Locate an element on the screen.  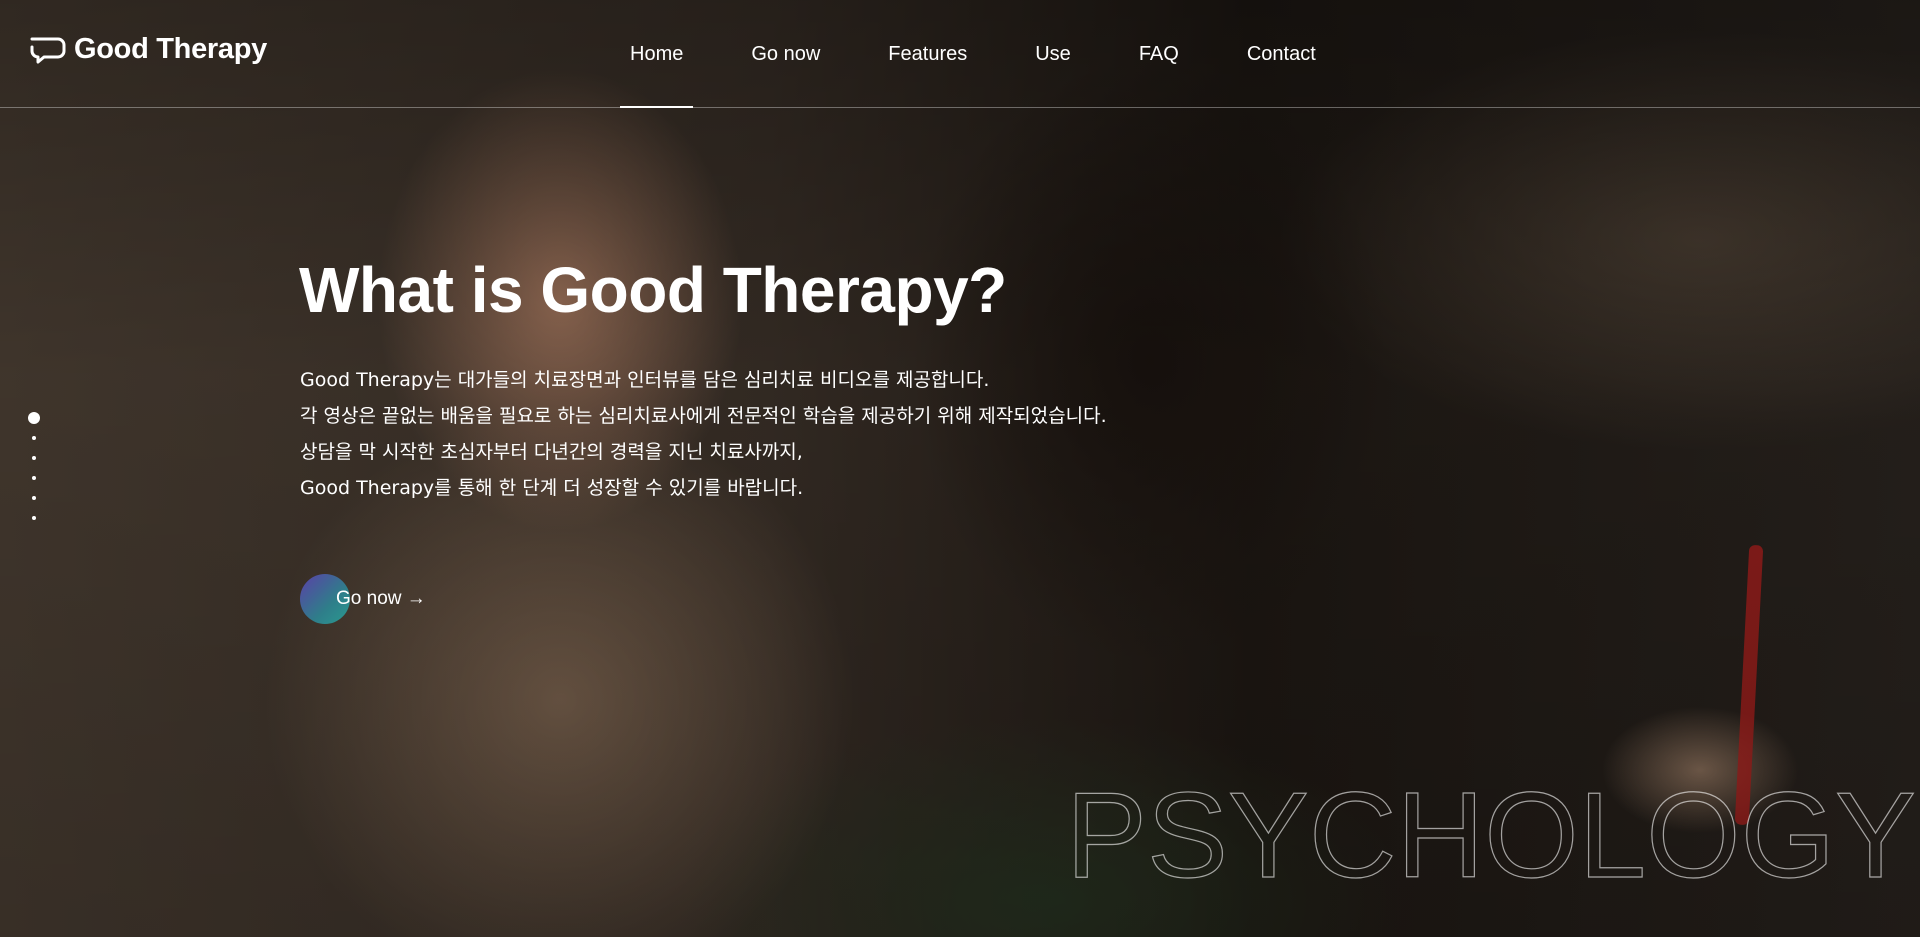
go-now-label: Go now → is located at coordinates (381, 598).